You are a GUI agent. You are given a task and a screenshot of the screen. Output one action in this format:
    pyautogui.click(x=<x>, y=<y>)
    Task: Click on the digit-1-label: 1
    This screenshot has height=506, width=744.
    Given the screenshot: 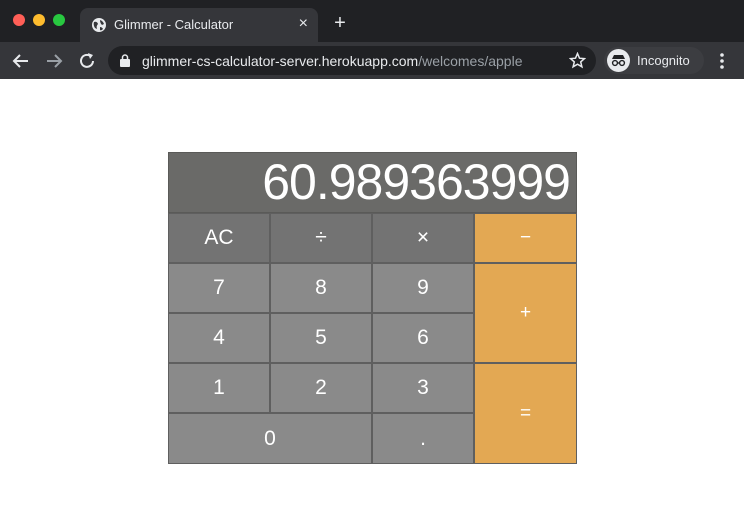 What is the action you would take?
    pyautogui.click(x=219, y=387)
    